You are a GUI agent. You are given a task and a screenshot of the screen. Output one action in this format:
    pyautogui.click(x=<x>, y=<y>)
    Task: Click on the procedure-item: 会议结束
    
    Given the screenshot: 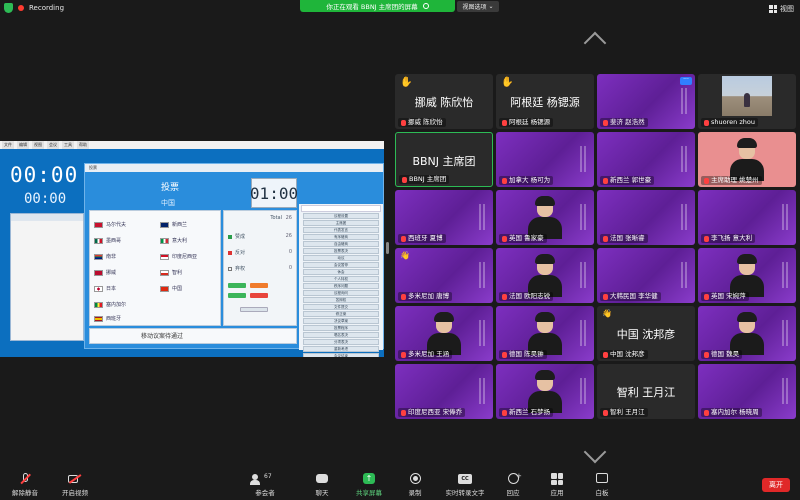 What is the action you would take?
    pyautogui.click(x=341, y=355)
    